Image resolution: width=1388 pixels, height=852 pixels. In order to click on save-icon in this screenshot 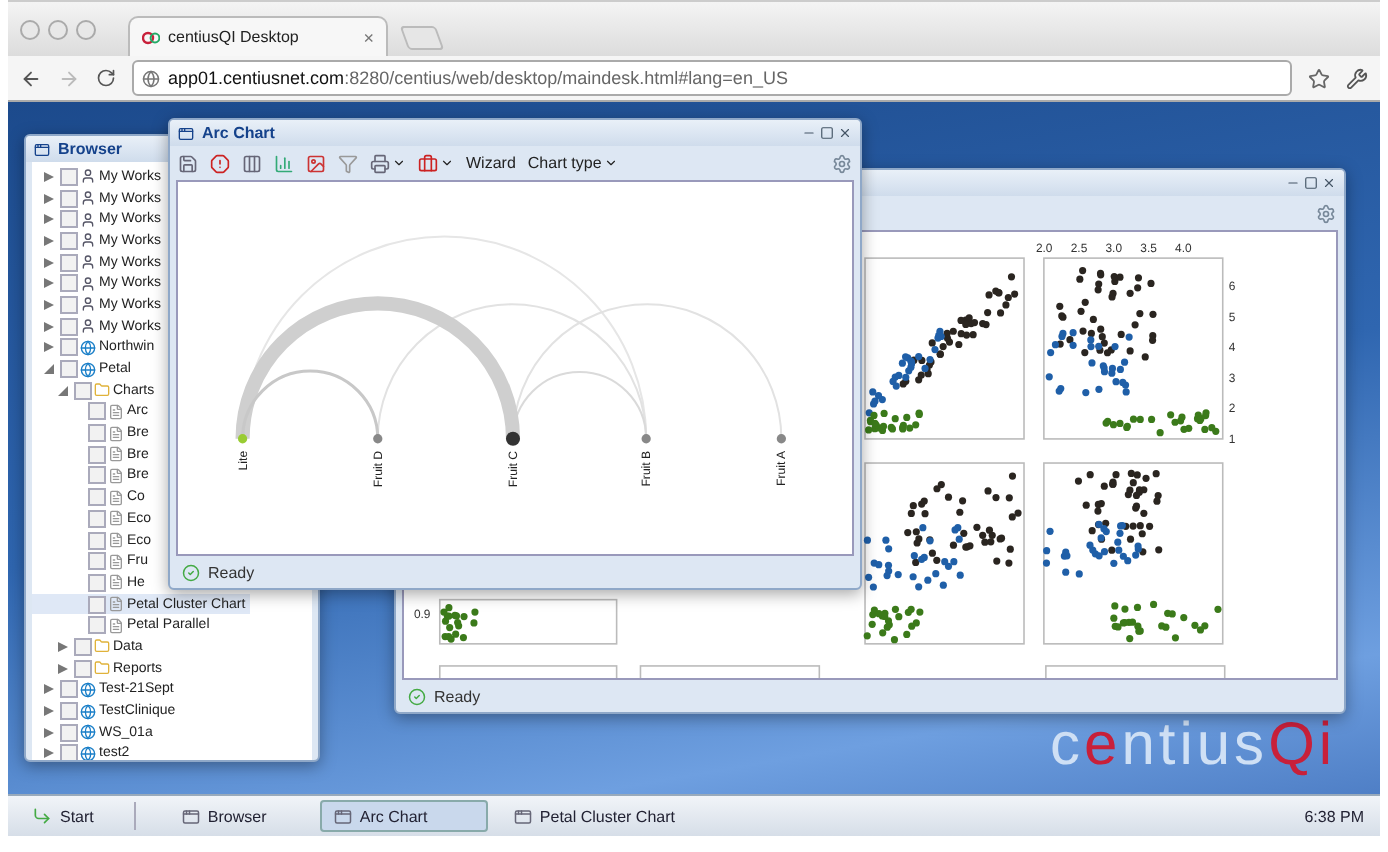, I will do `click(188, 163)`.